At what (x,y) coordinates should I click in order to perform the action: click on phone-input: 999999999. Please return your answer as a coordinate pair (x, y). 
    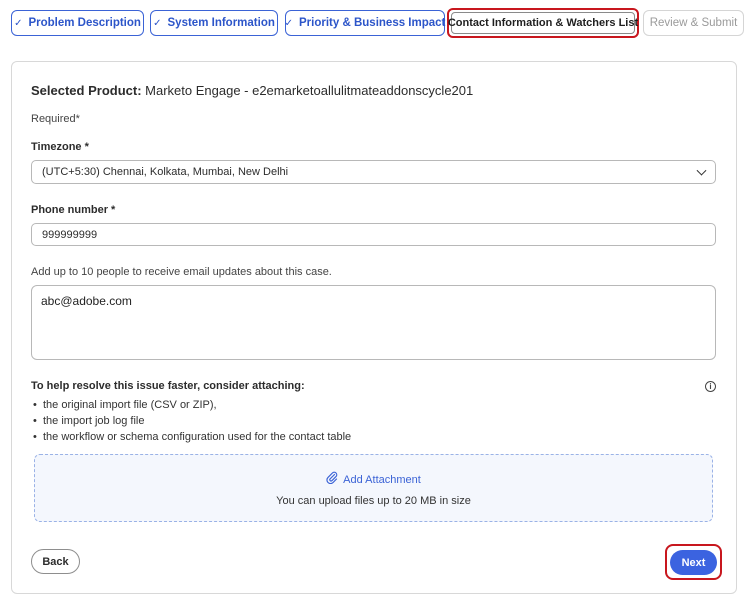
    Looking at the image, I should click on (373, 234).